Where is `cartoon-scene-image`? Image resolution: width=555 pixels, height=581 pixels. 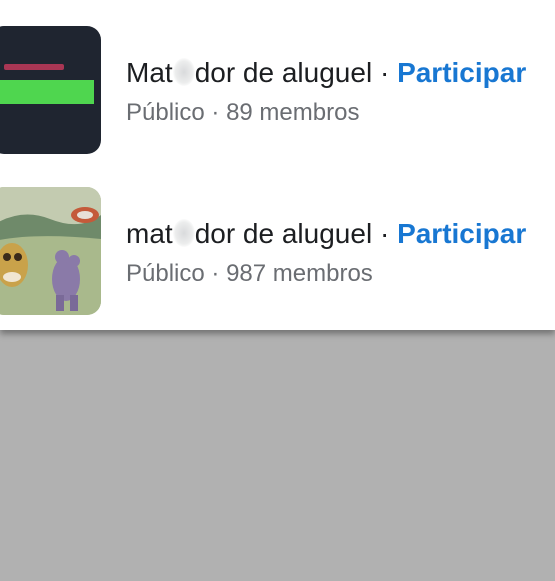
cartoon-scene-image is located at coordinates (50, 251).